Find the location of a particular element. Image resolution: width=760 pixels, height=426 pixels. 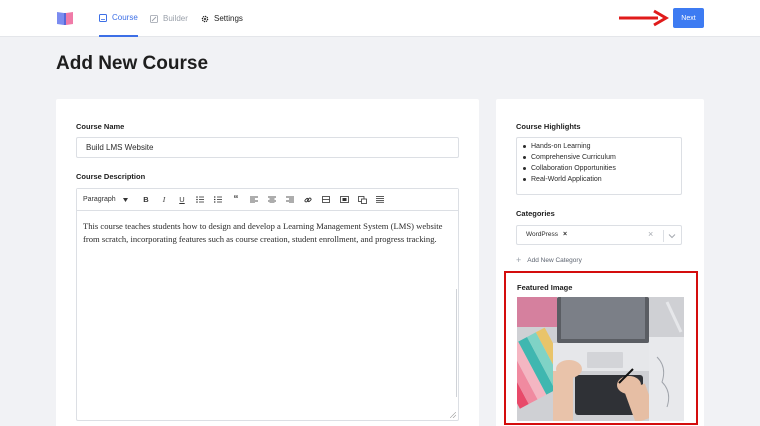

list-item: Real-World Application is located at coordinates (602, 179).